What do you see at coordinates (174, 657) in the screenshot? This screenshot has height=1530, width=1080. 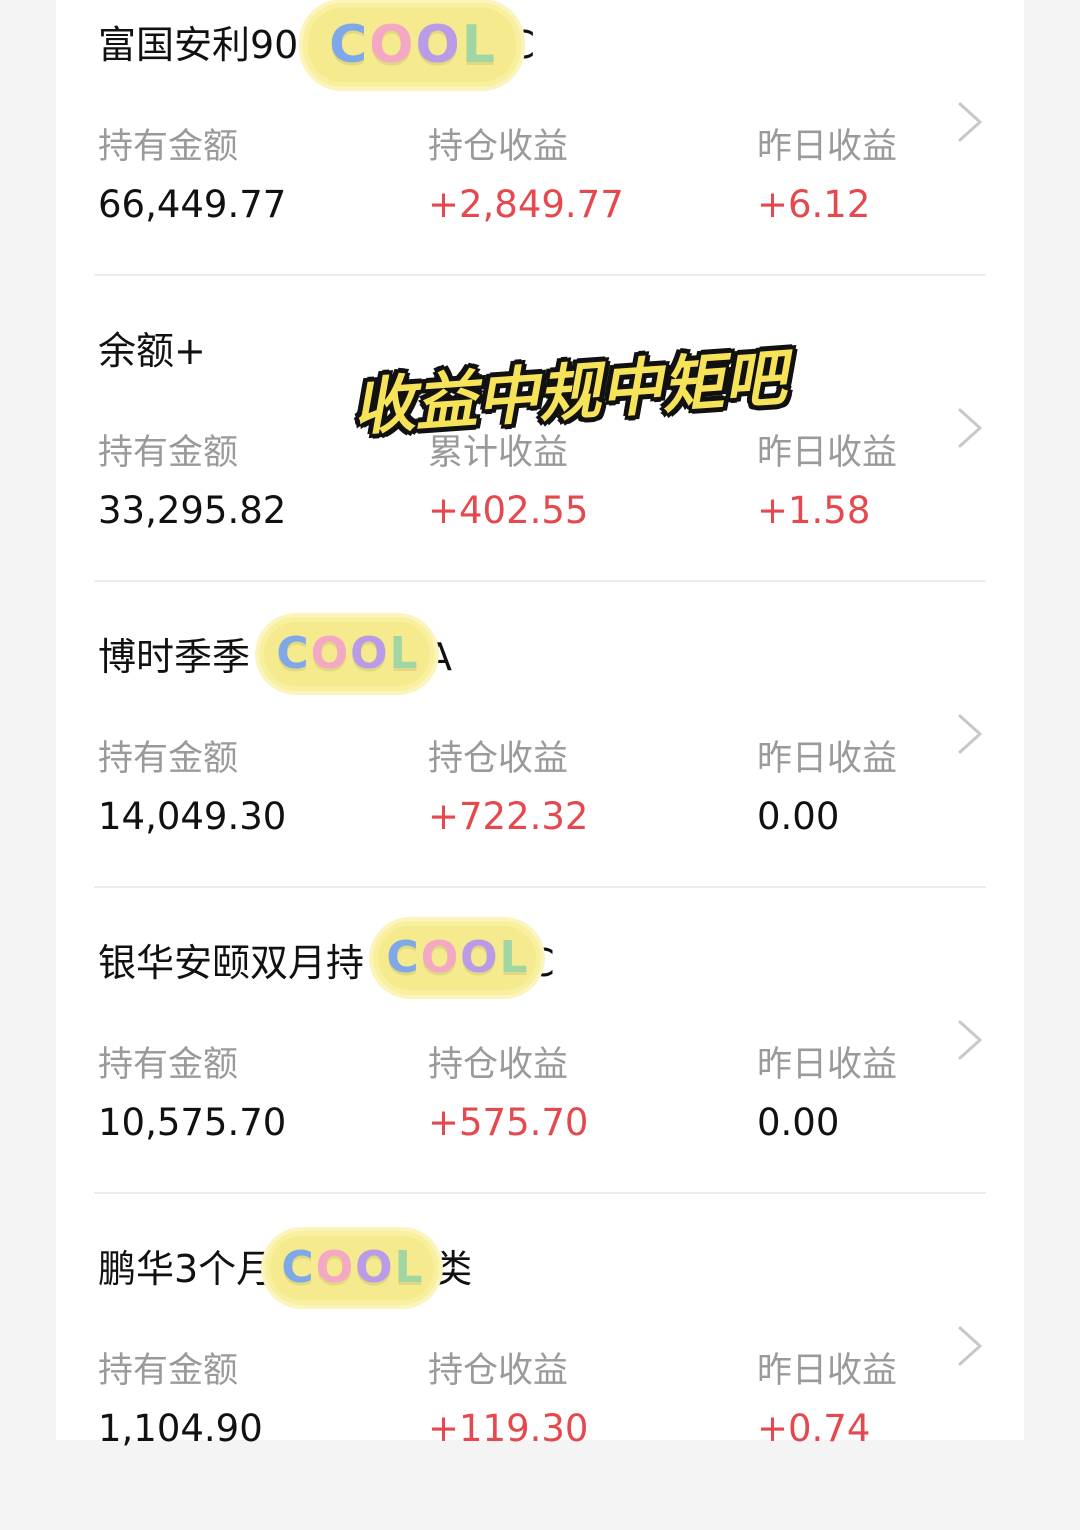 I see `fund-name-prefix: 博时季季` at bounding box center [174, 657].